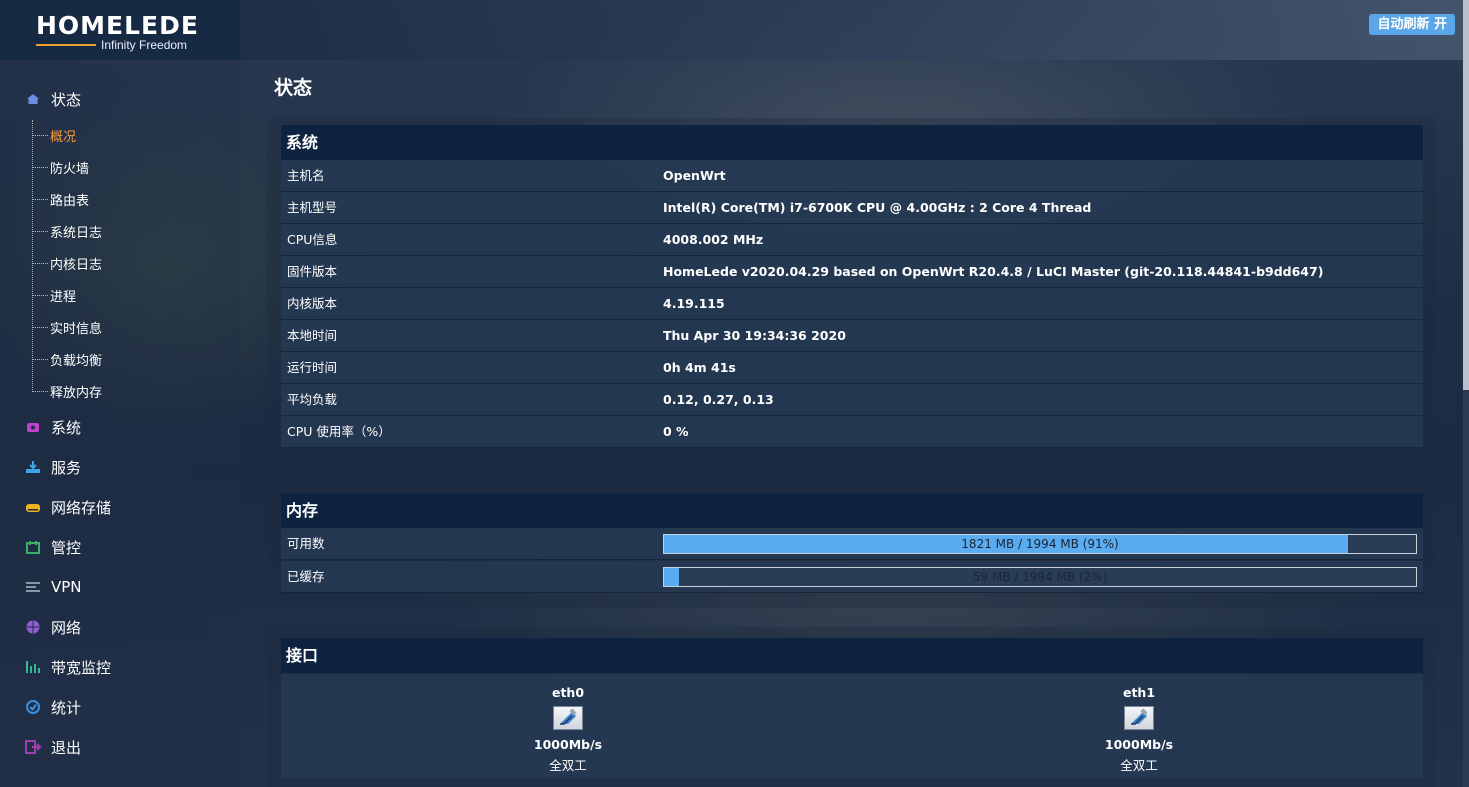  I want to click on progress-text: 1821 MB / 1994 MB (91%), so click(1040, 544).